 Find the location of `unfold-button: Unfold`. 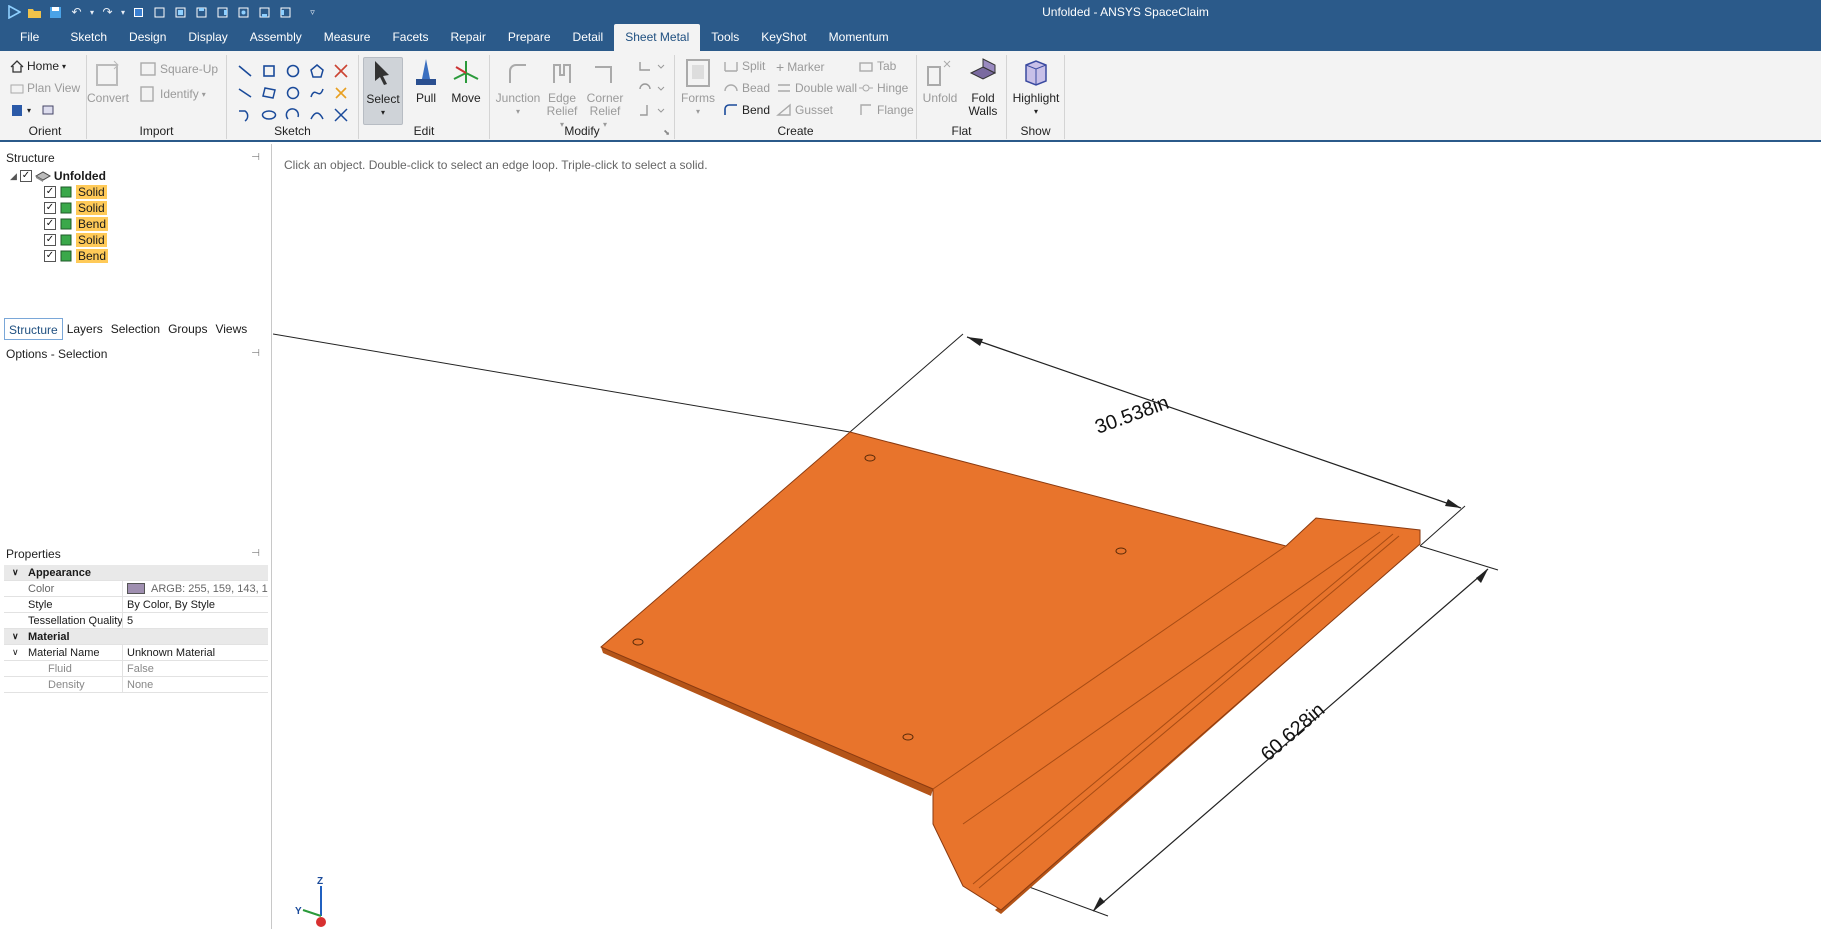

unfold-button: Unfold is located at coordinates (940, 81).